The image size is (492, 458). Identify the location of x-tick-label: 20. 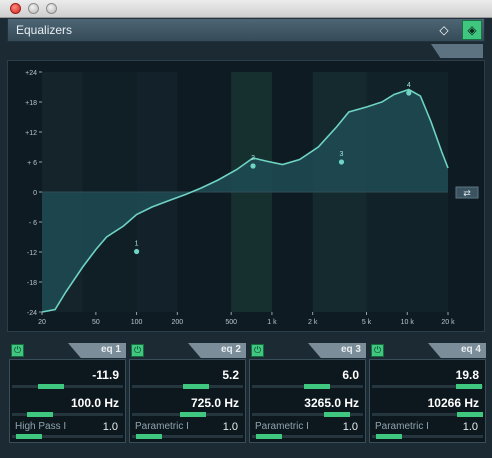
(42, 322).